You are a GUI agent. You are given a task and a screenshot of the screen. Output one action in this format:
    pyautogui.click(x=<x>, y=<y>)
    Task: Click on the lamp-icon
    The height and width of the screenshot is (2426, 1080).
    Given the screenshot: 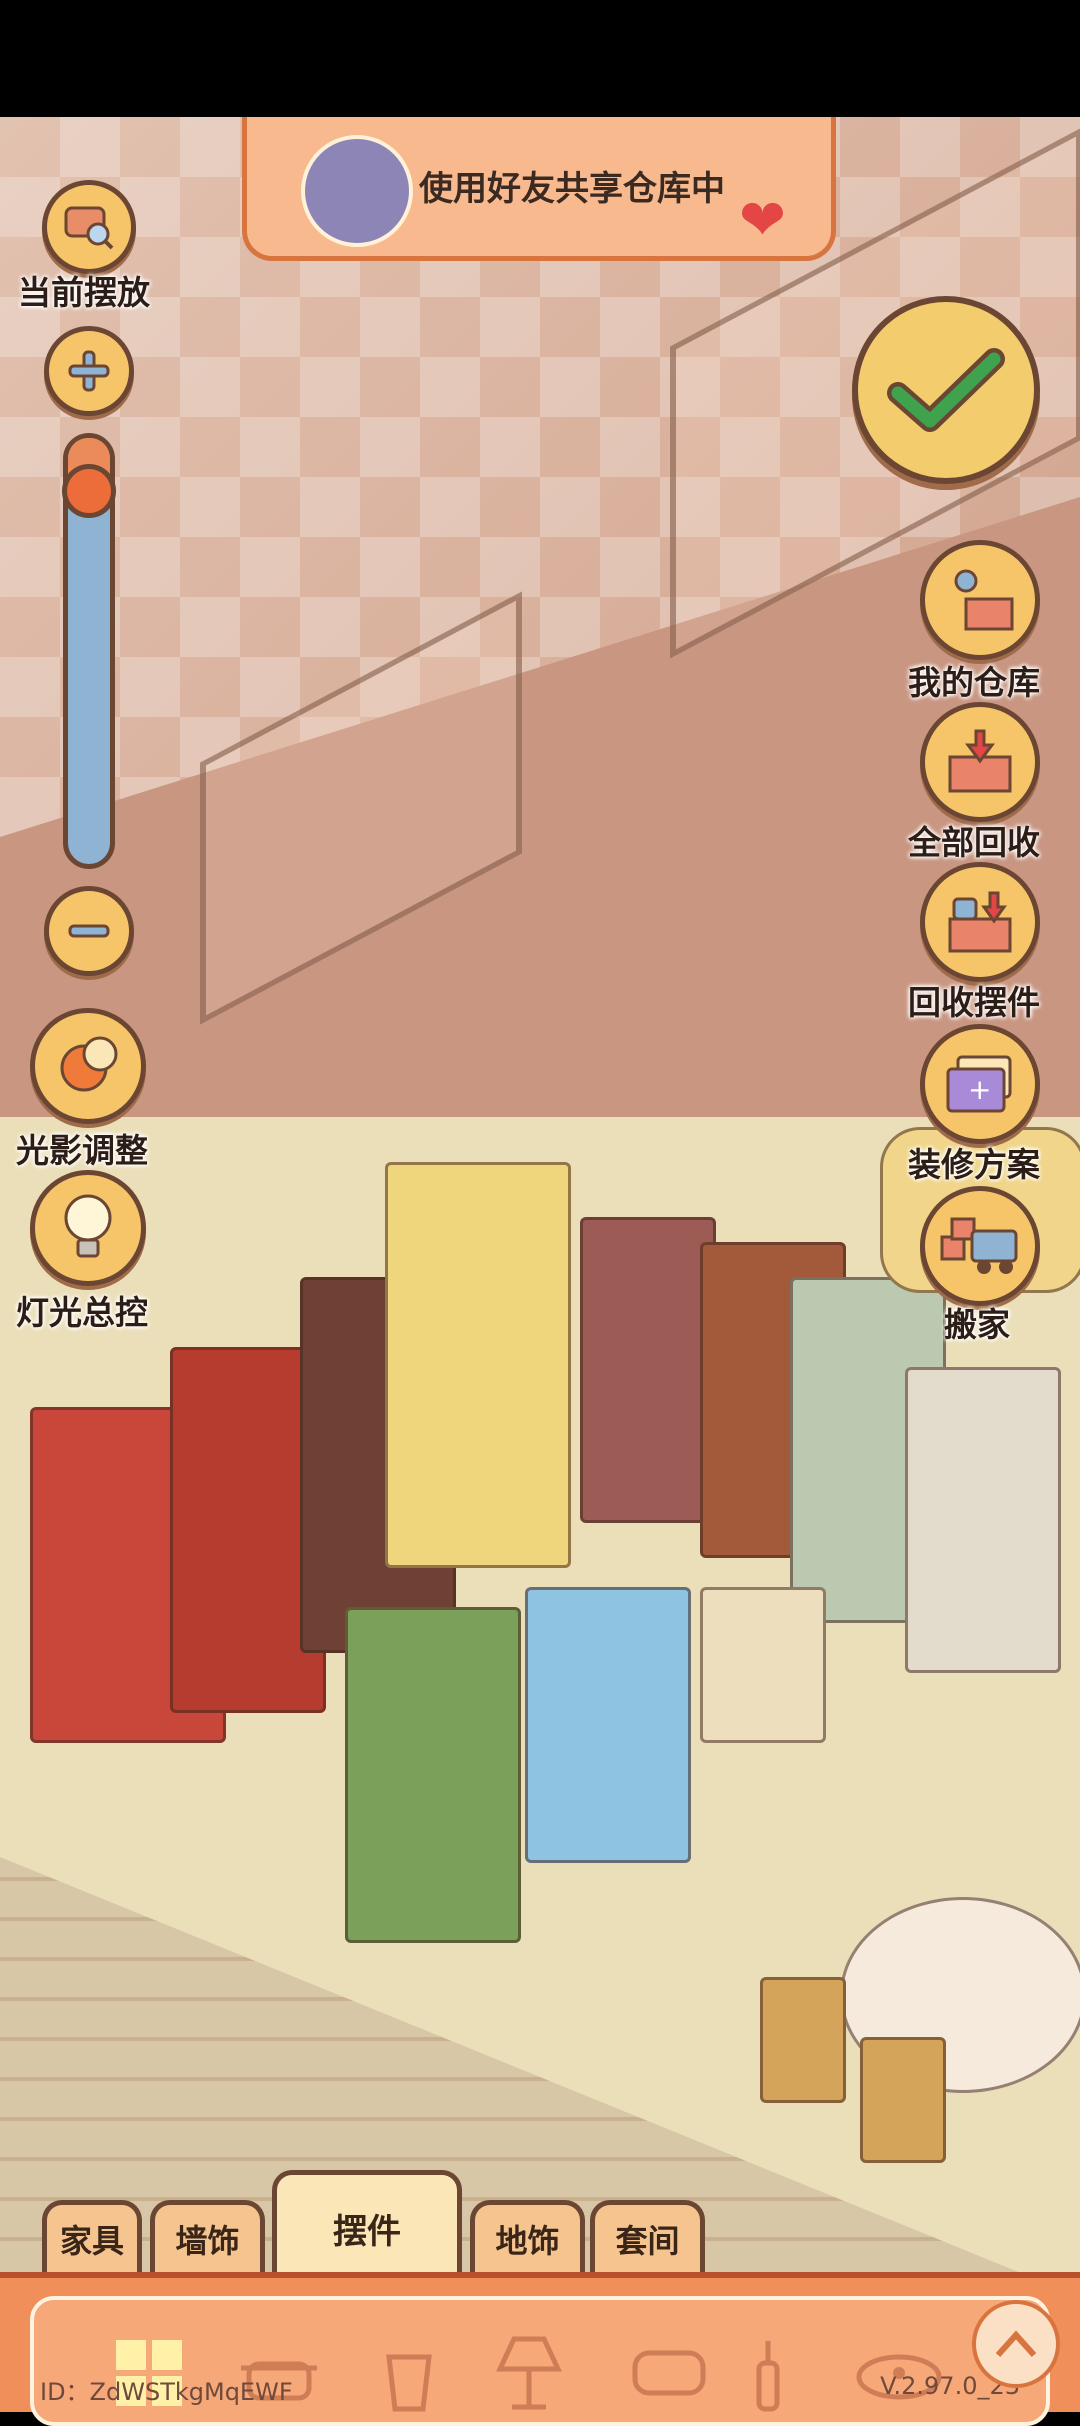 What is the action you would take?
    pyautogui.click(x=529, y=2373)
    